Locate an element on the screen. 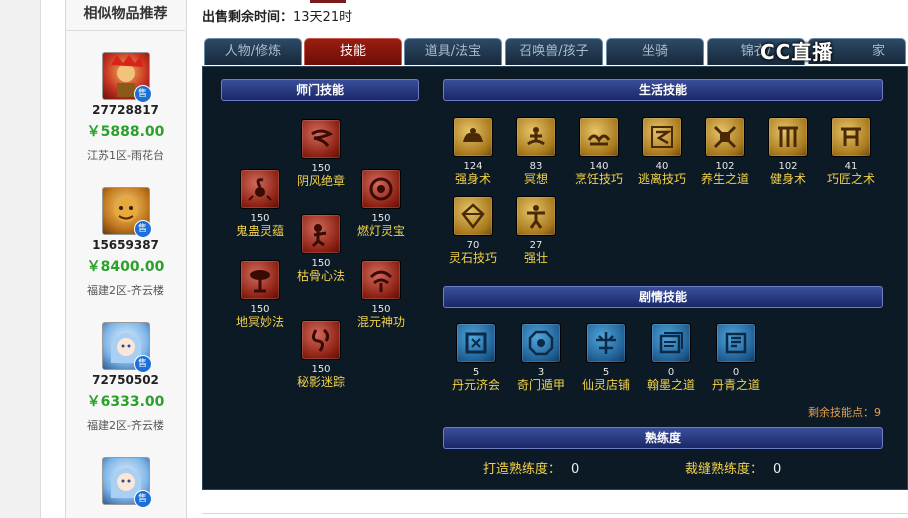 Image resolution: width=908 pixels, height=518 pixels. plot-skill: 0 丹青之道 is located at coordinates (736, 358).